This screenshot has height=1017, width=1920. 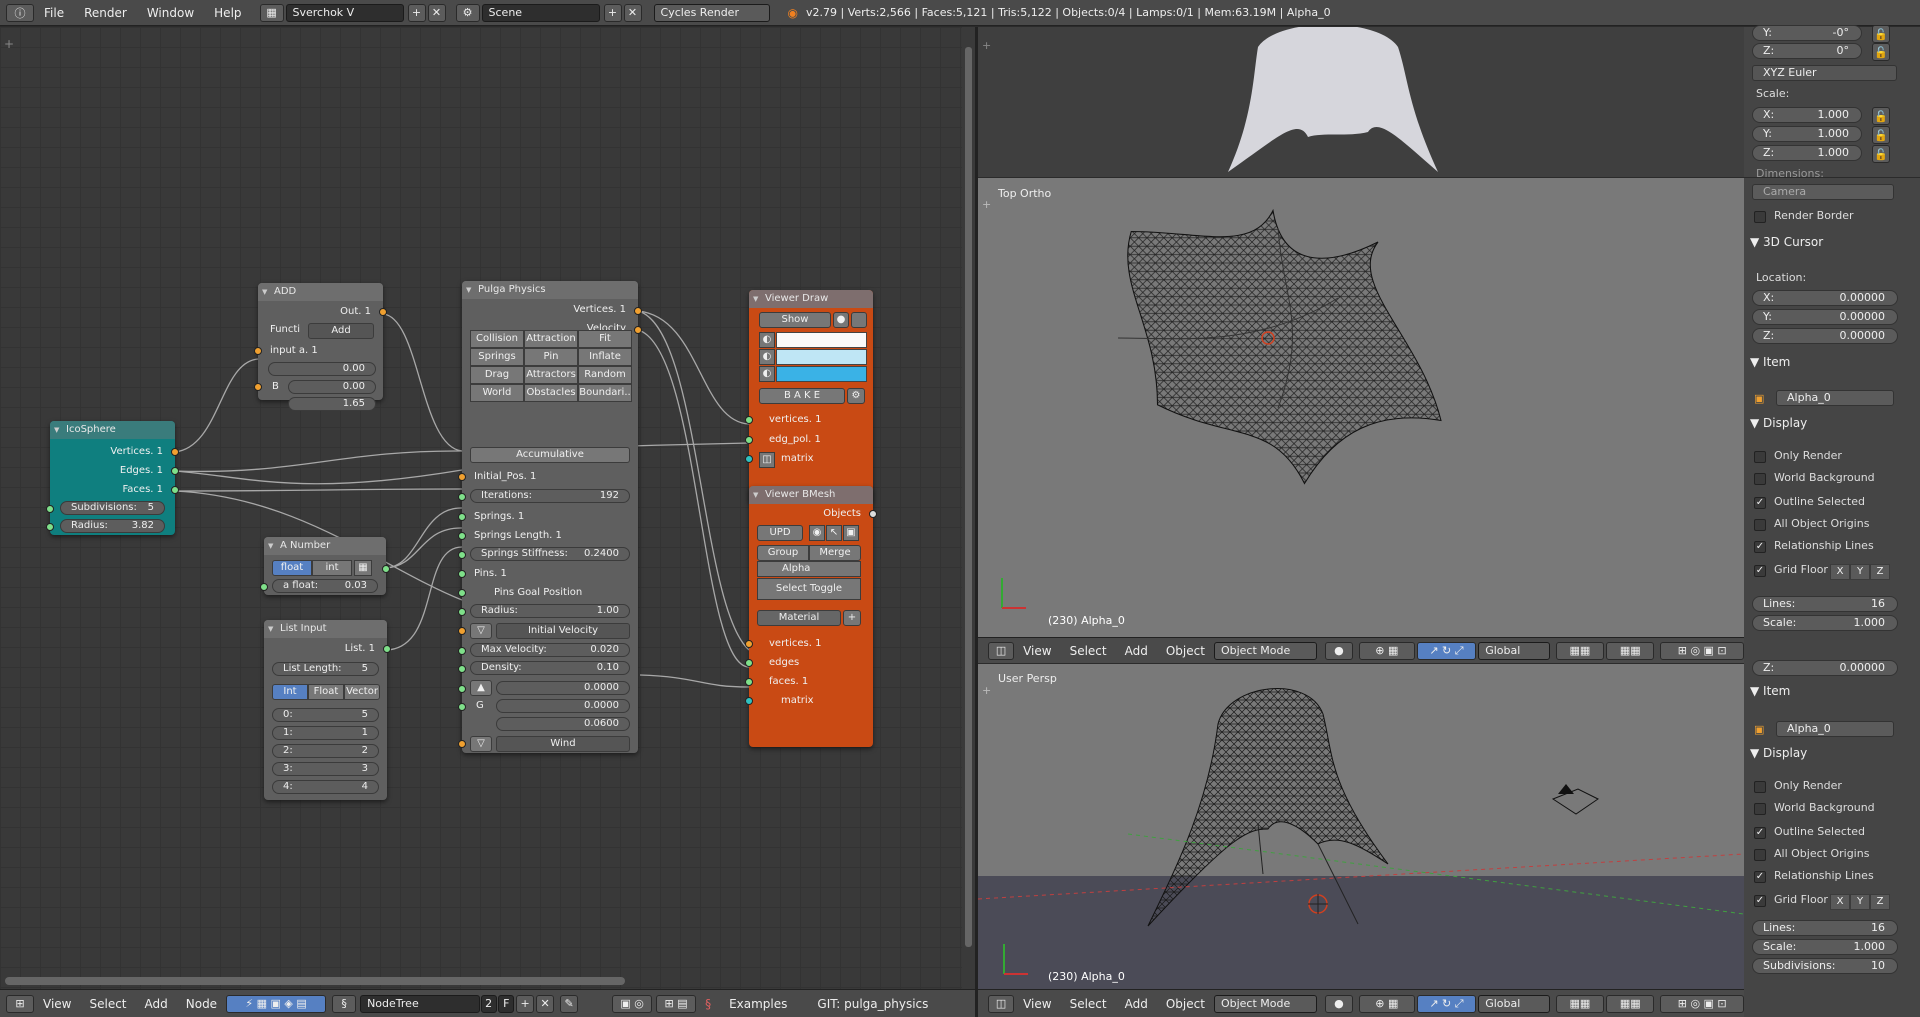 What do you see at coordinates (802, 396) in the screenshot?
I see `bake-button: B A K E` at bounding box center [802, 396].